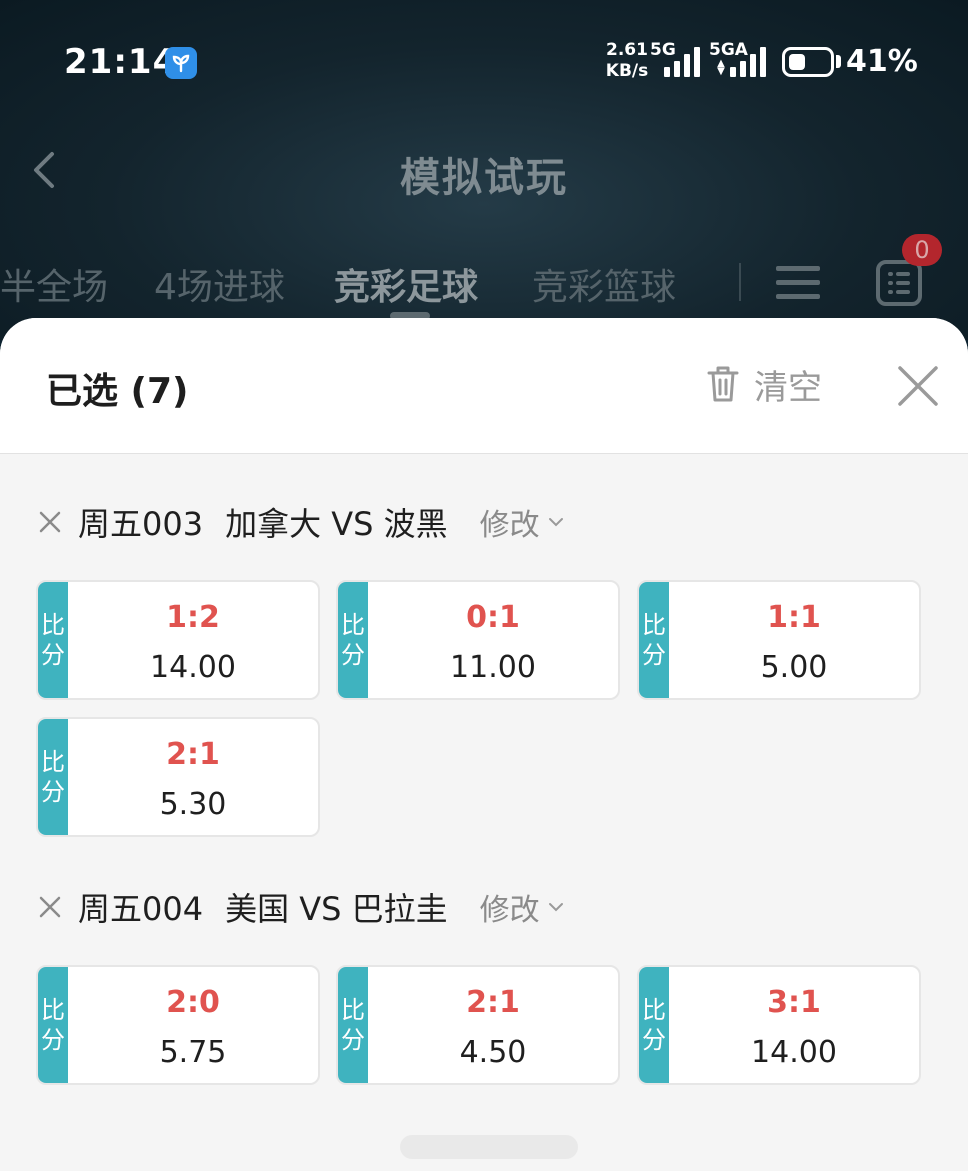 This screenshot has height=1171, width=968. What do you see at coordinates (219, 284) in the screenshot?
I see `tab-four-goals: 4场进球` at bounding box center [219, 284].